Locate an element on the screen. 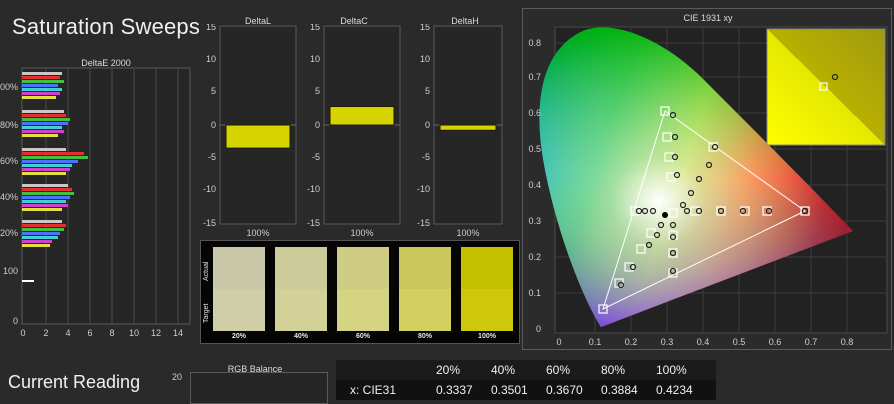 The image size is (894, 404). cie-y-0.1: 0.1 is located at coordinates (534, 293).